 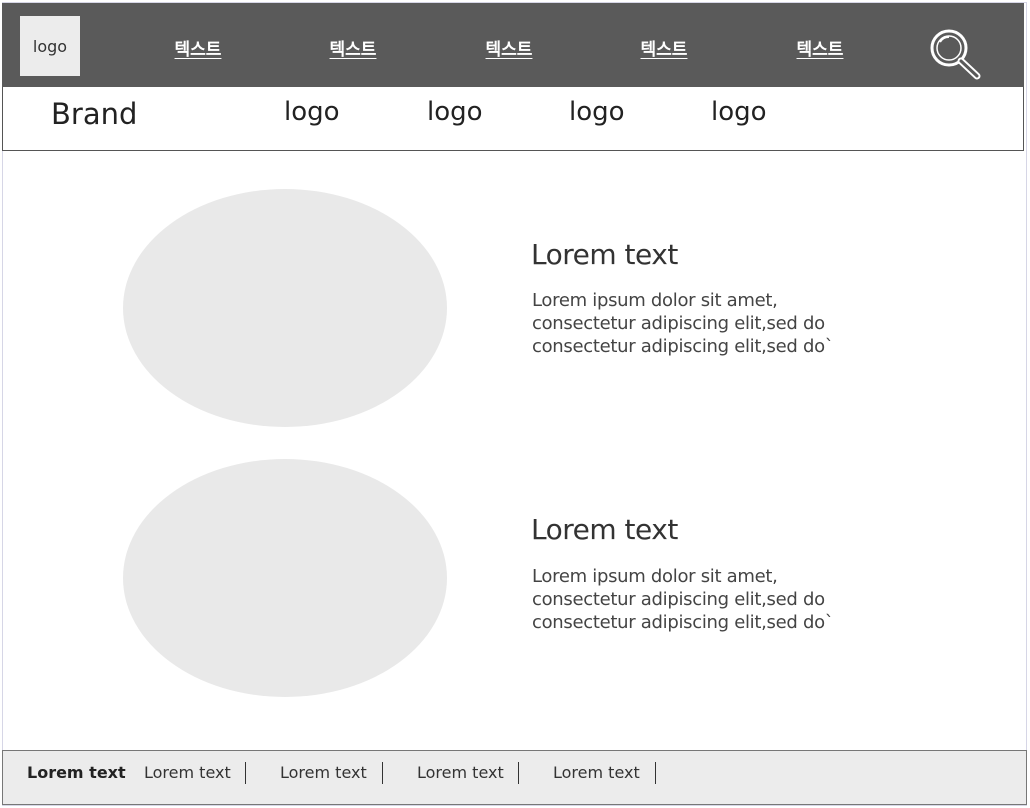 What do you see at coordinates (597, 112) in the screenshot?
I see `brand-logo-3: logo` at bounding box center [597, 112].